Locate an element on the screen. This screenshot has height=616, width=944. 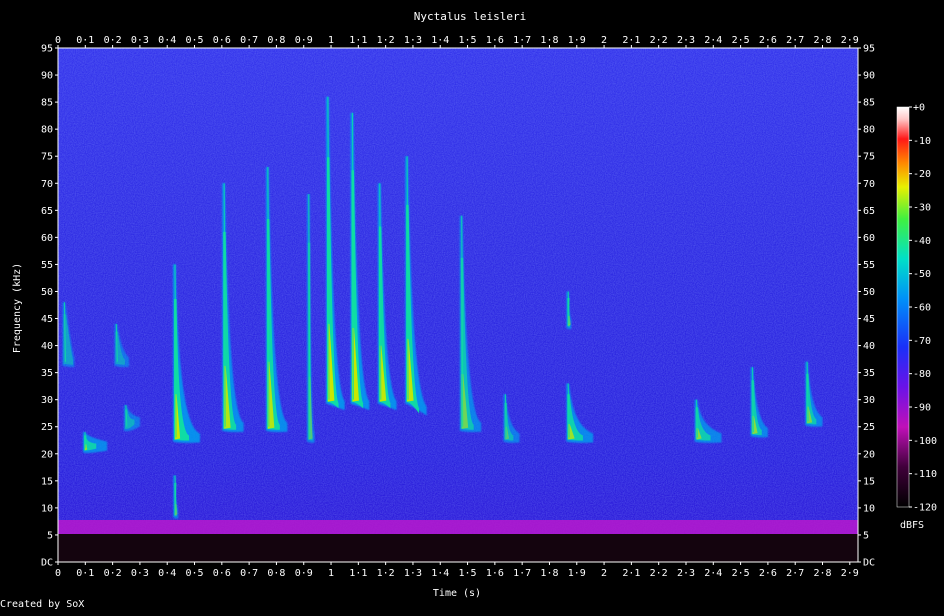
x-tick-label-bottom: 2·3 is located at coordinates (686, 573).